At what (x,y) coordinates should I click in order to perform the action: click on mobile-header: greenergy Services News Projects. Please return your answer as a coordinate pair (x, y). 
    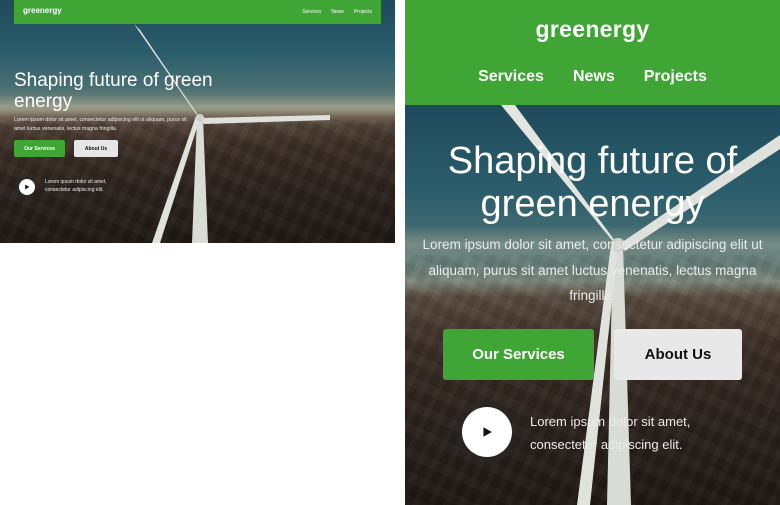
    Looking at the image, I should click on (592, 52).